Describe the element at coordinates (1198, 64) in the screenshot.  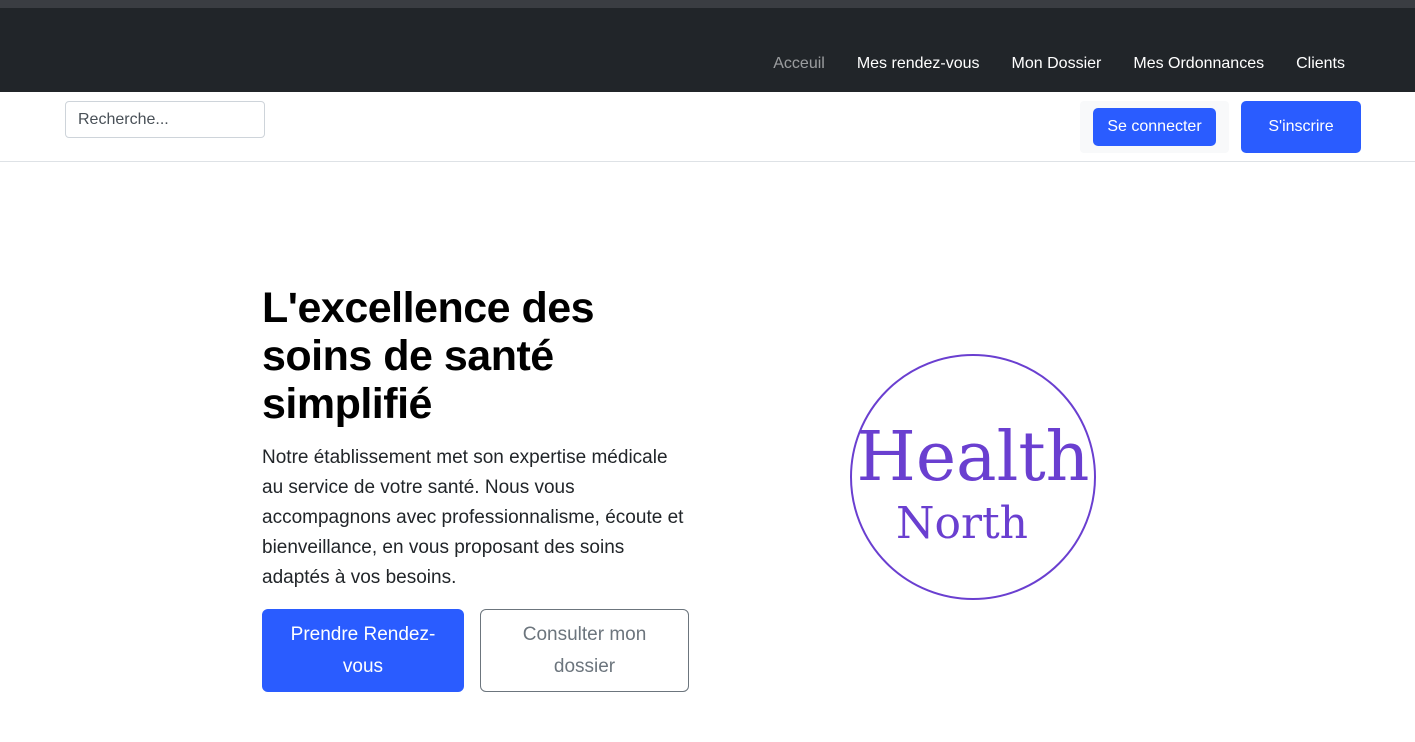
I see `nav-link-ordonnances: Mes Ordonnances` at that location.